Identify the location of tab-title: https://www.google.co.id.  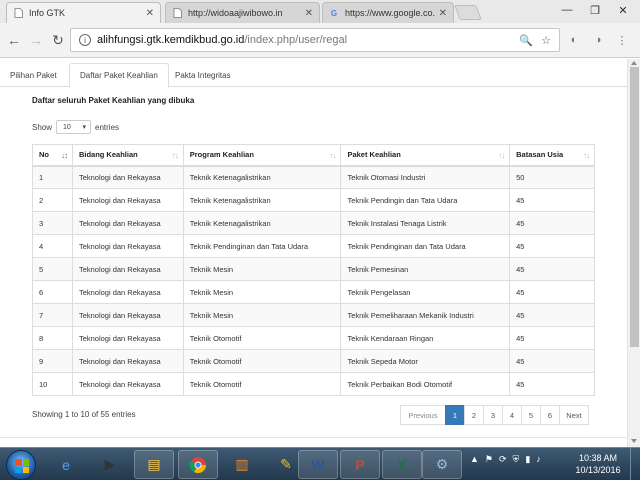
(390, 13).